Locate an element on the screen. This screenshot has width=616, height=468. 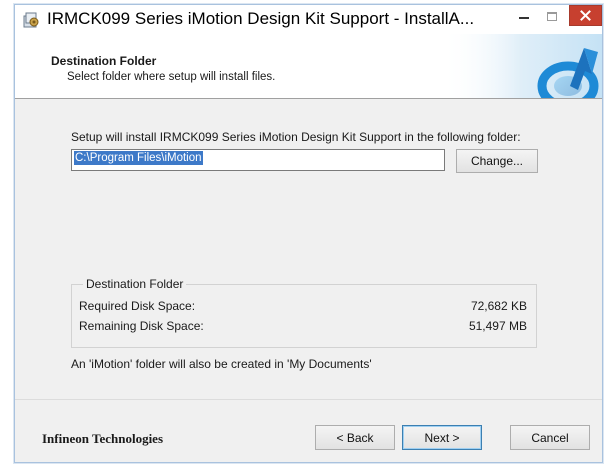
remaining-space-label: Remaining Disk Space: is located at coordinates (141, 326).